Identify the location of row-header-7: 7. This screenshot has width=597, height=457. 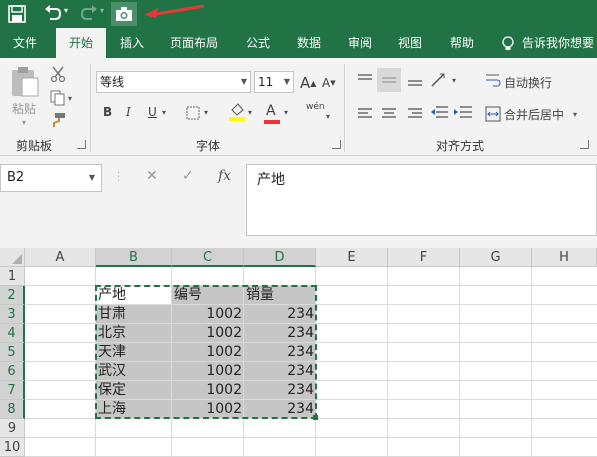
(12, 390).